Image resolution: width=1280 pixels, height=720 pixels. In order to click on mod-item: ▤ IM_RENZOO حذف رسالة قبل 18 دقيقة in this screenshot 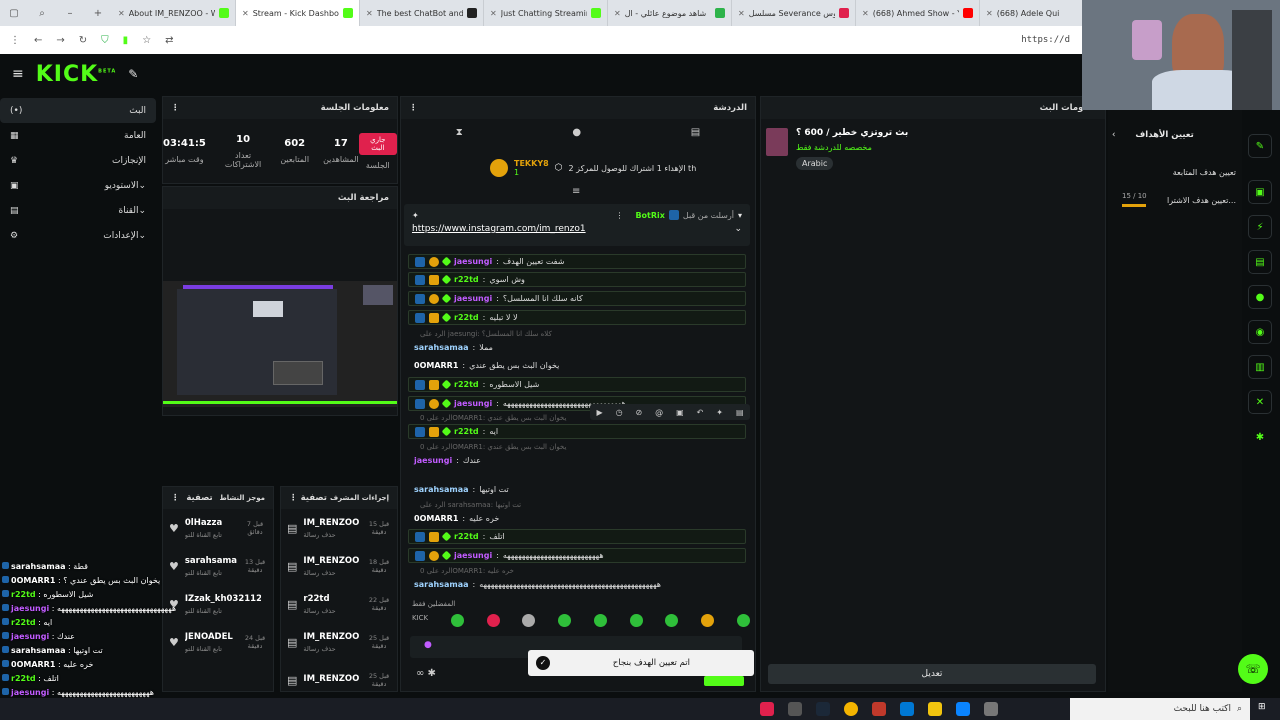, I will do `click(339, 566)`.